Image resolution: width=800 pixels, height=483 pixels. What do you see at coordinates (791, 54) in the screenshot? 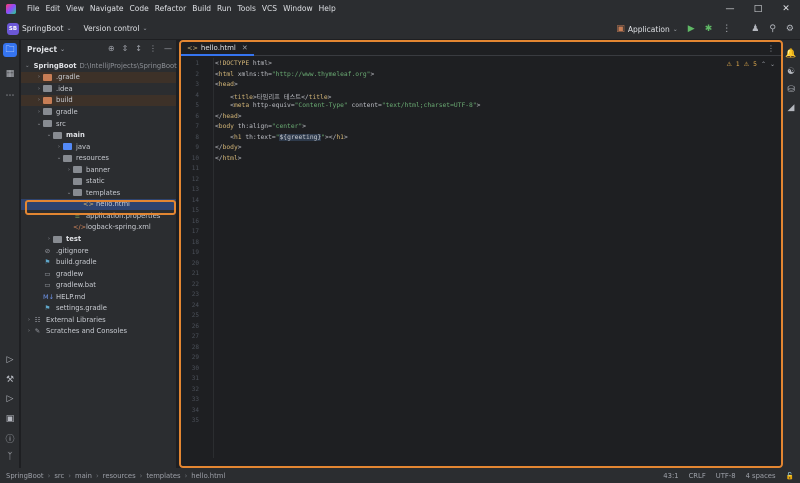
I see `notifications-icon: 🔔` at bounding box center [791, 54].